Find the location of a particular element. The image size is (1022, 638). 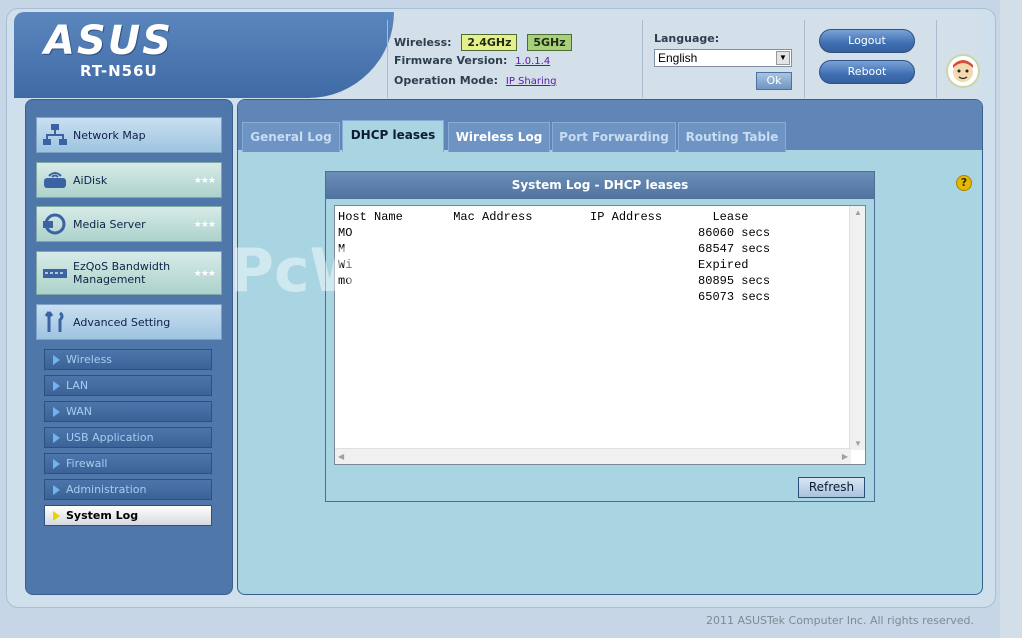

sidebar-item-media-server: Media Server ★★★ is located at coordinates (129, 224).